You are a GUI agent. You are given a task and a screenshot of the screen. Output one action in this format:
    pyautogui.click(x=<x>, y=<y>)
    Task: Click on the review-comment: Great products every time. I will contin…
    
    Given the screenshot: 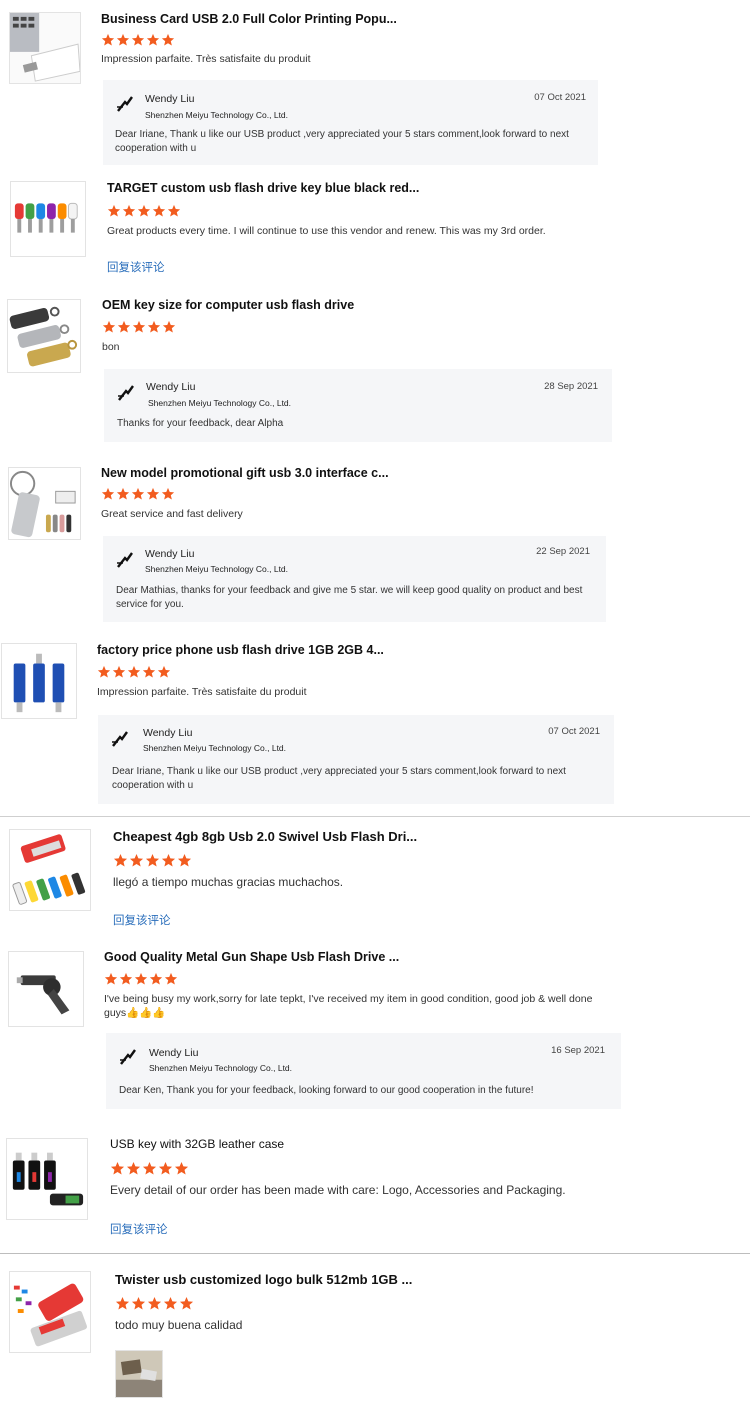 What is the action you would take?
    pyautogui.click(x=326, y=231)
    